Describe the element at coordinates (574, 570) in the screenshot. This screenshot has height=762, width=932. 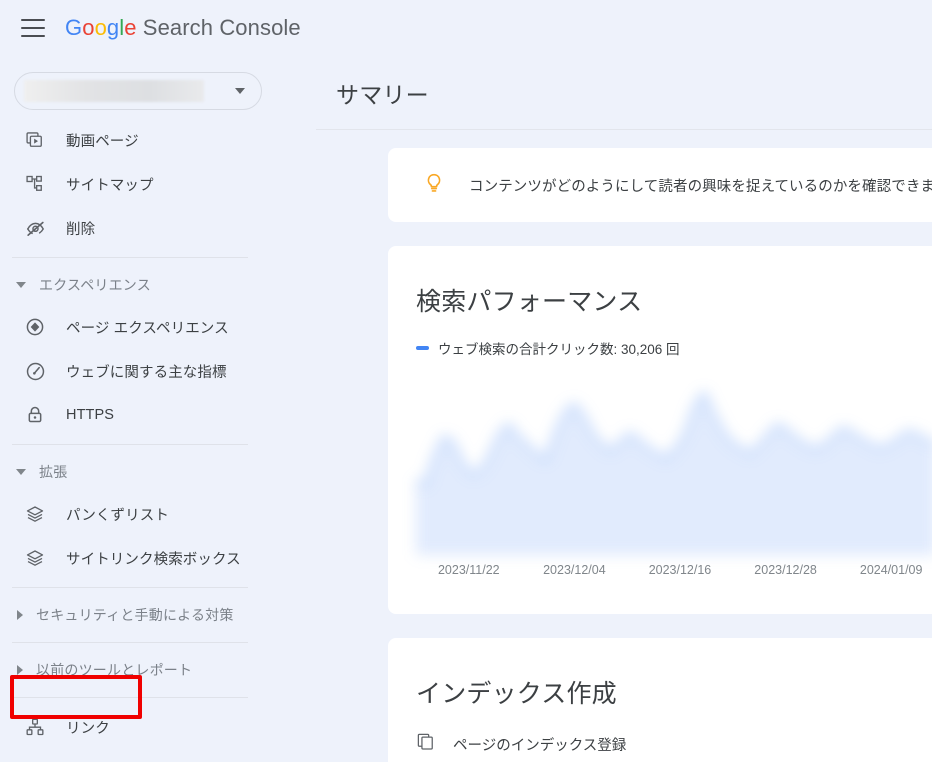
I see `x-tick-label: 2023/12/04` at that location.